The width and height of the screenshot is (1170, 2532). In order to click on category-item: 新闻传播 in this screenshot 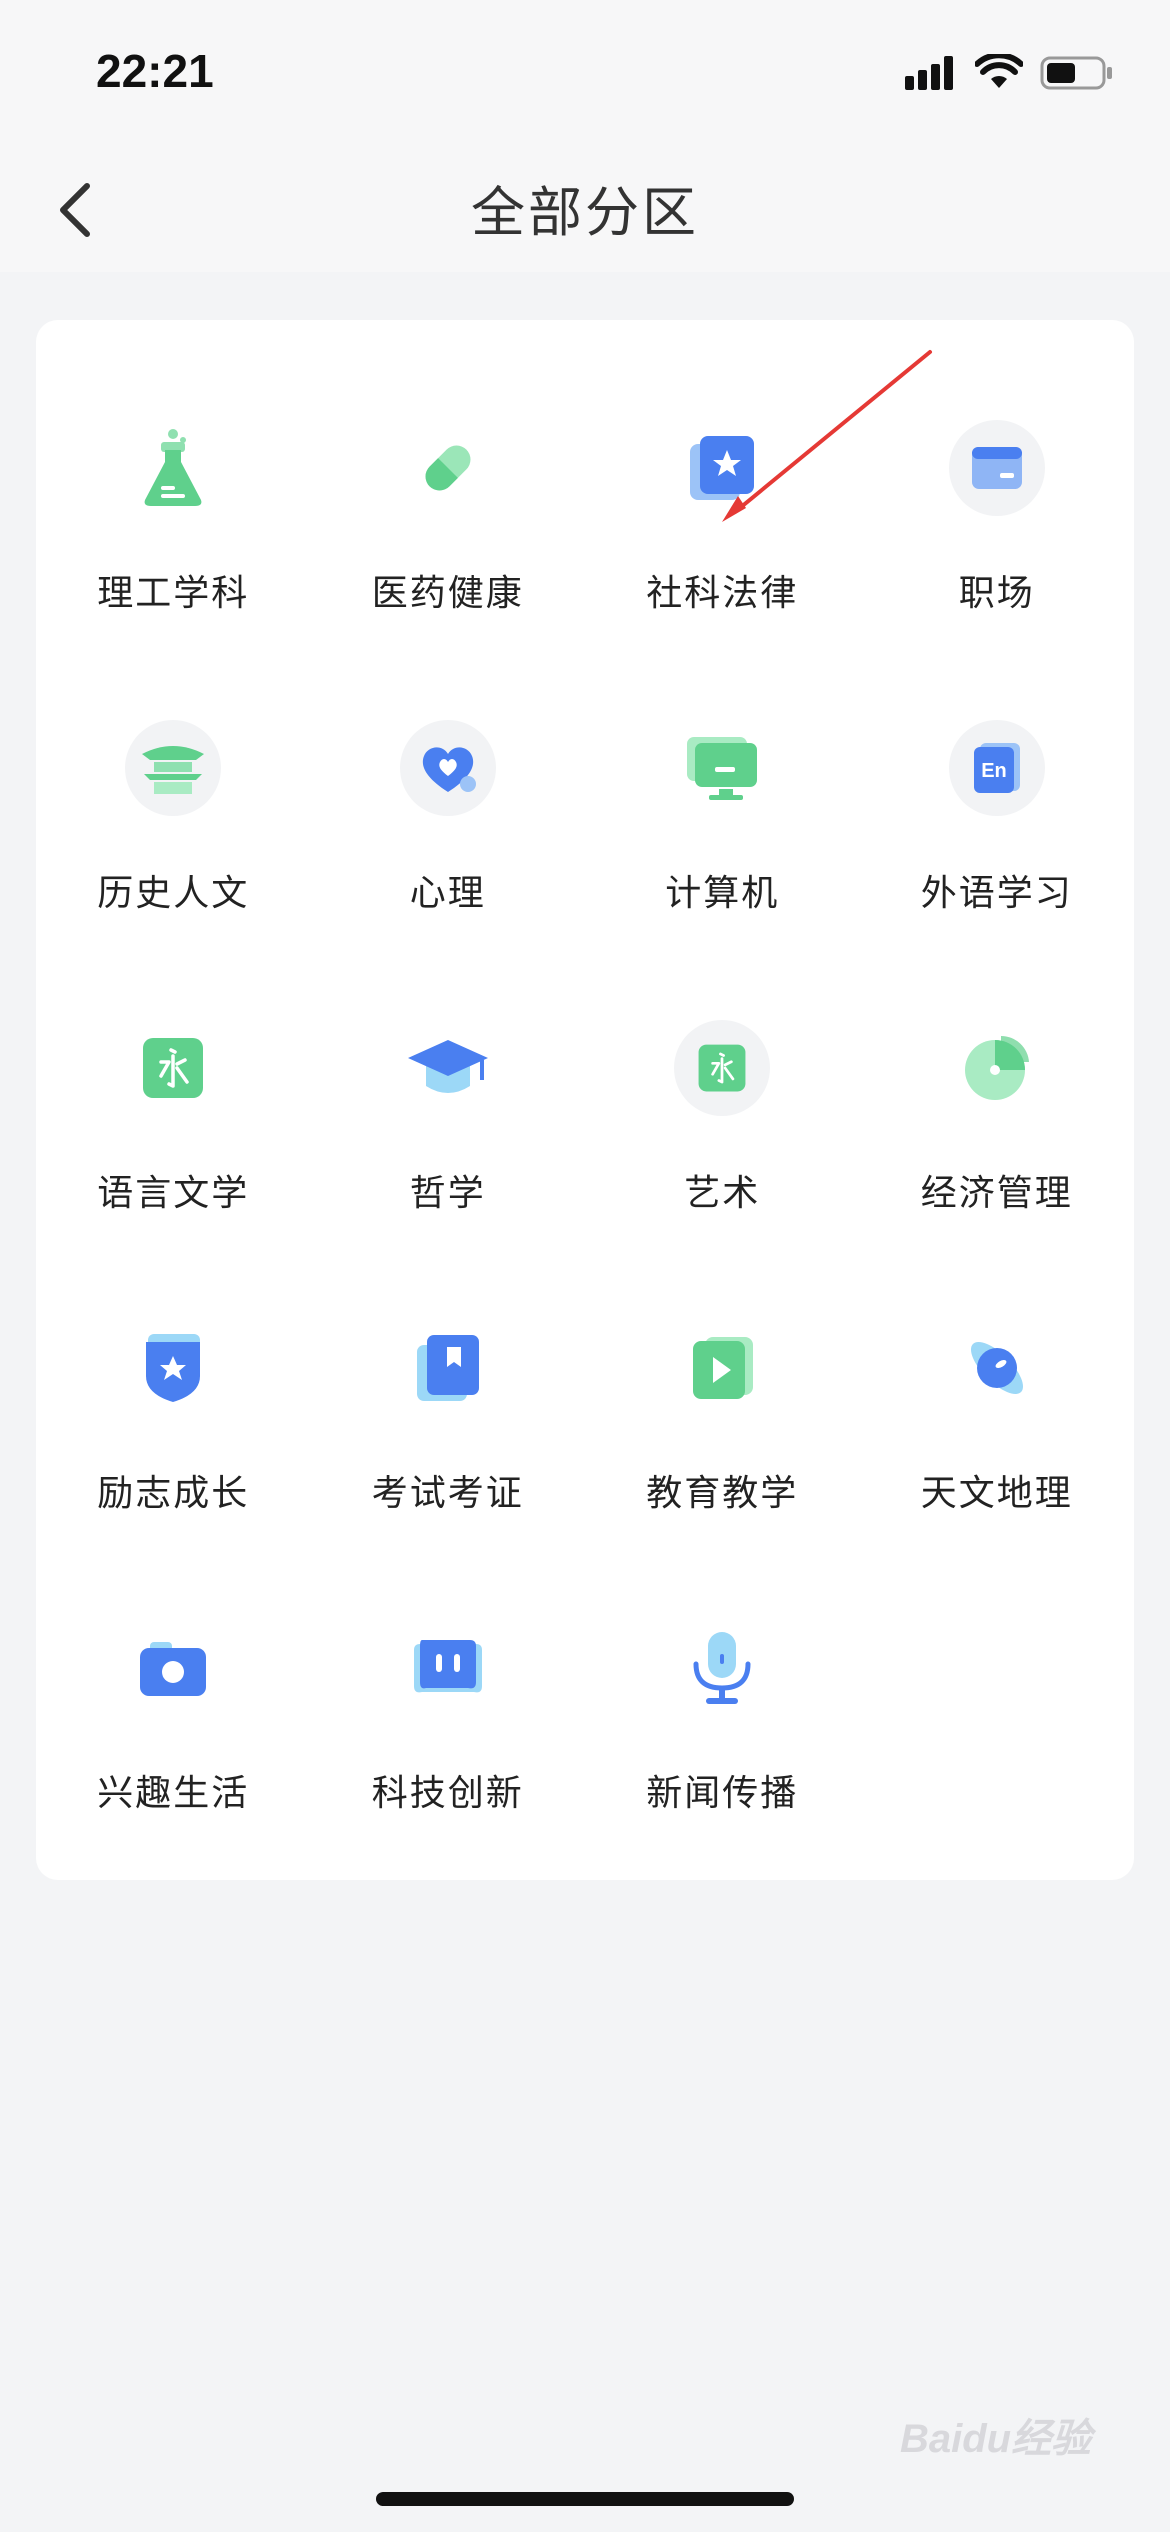, I will do `click(722, 1750)`.